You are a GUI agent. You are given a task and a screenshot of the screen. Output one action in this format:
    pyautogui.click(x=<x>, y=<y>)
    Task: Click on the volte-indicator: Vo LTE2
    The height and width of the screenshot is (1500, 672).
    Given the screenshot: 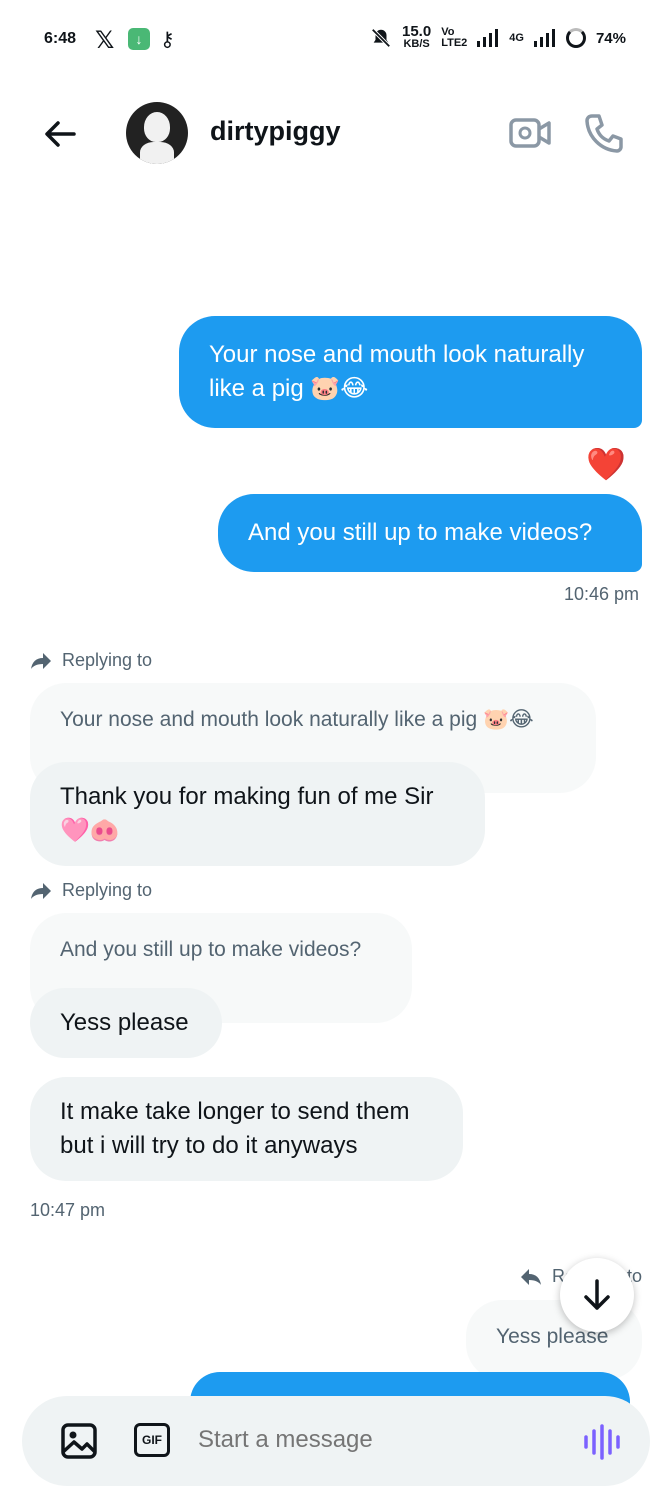 What is the action you would take?
    pyautogui.click(x=454, y=38)
    